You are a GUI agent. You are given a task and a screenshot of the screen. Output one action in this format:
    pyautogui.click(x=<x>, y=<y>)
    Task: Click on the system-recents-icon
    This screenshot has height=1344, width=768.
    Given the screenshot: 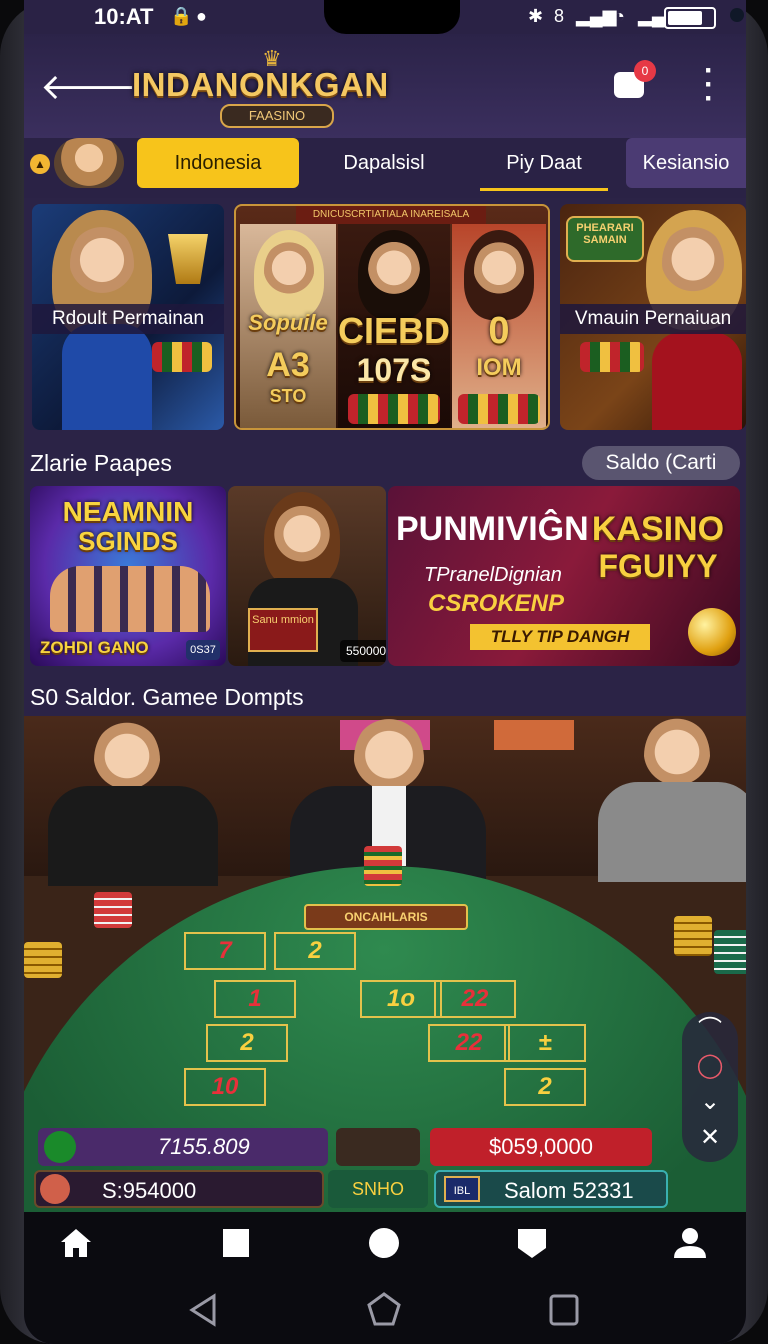 What is the action you would take?
    pyautogui.click(x=564, y=1310)
    